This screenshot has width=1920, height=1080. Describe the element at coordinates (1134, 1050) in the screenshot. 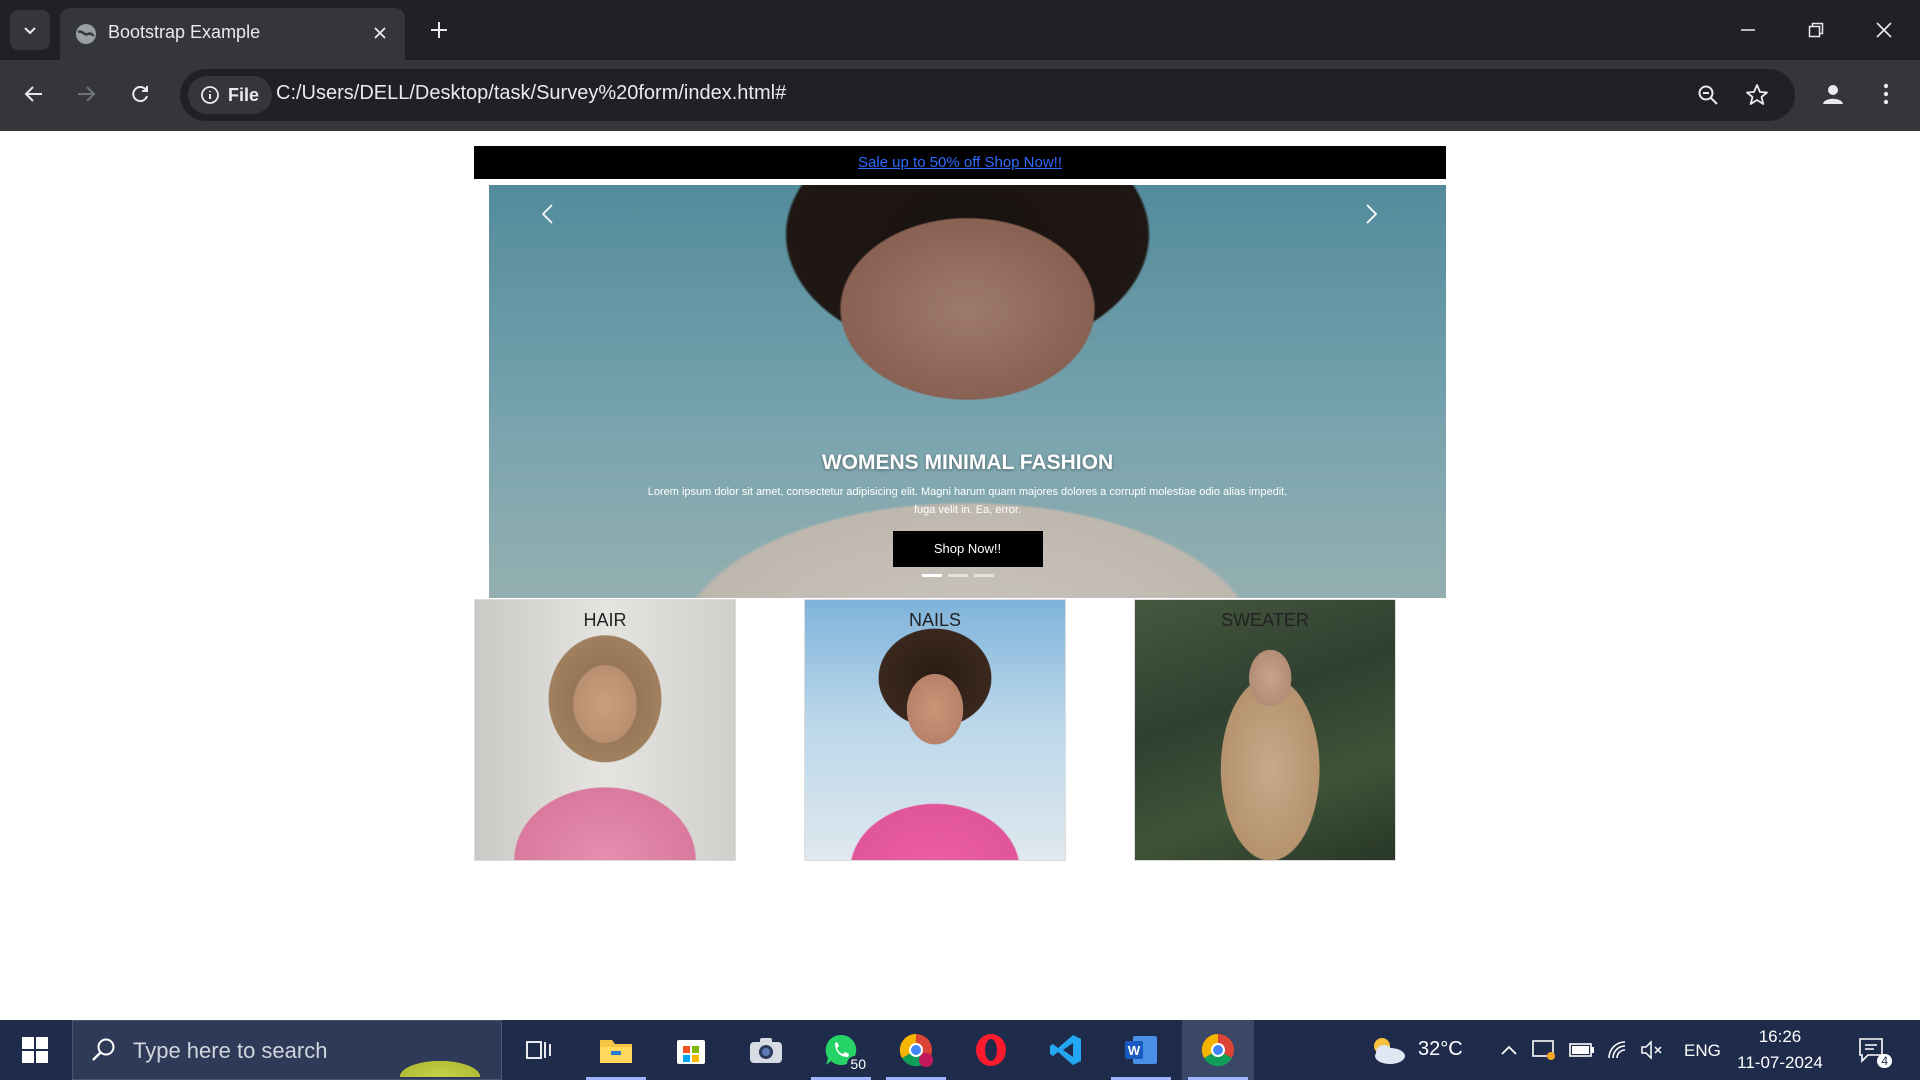

I see `svg-text: W` at that location.